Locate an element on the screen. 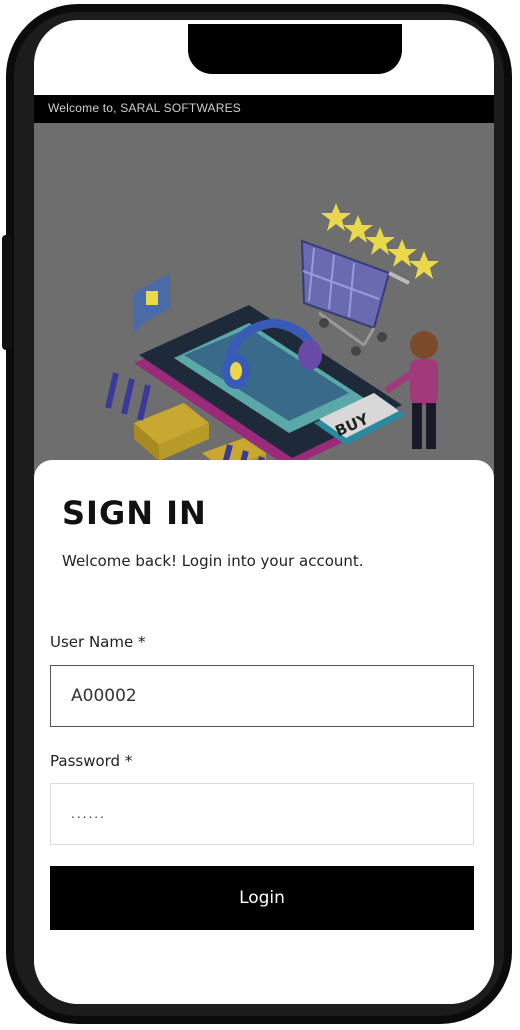  page-title: SIGN IN is located at coordinates (134, 513).